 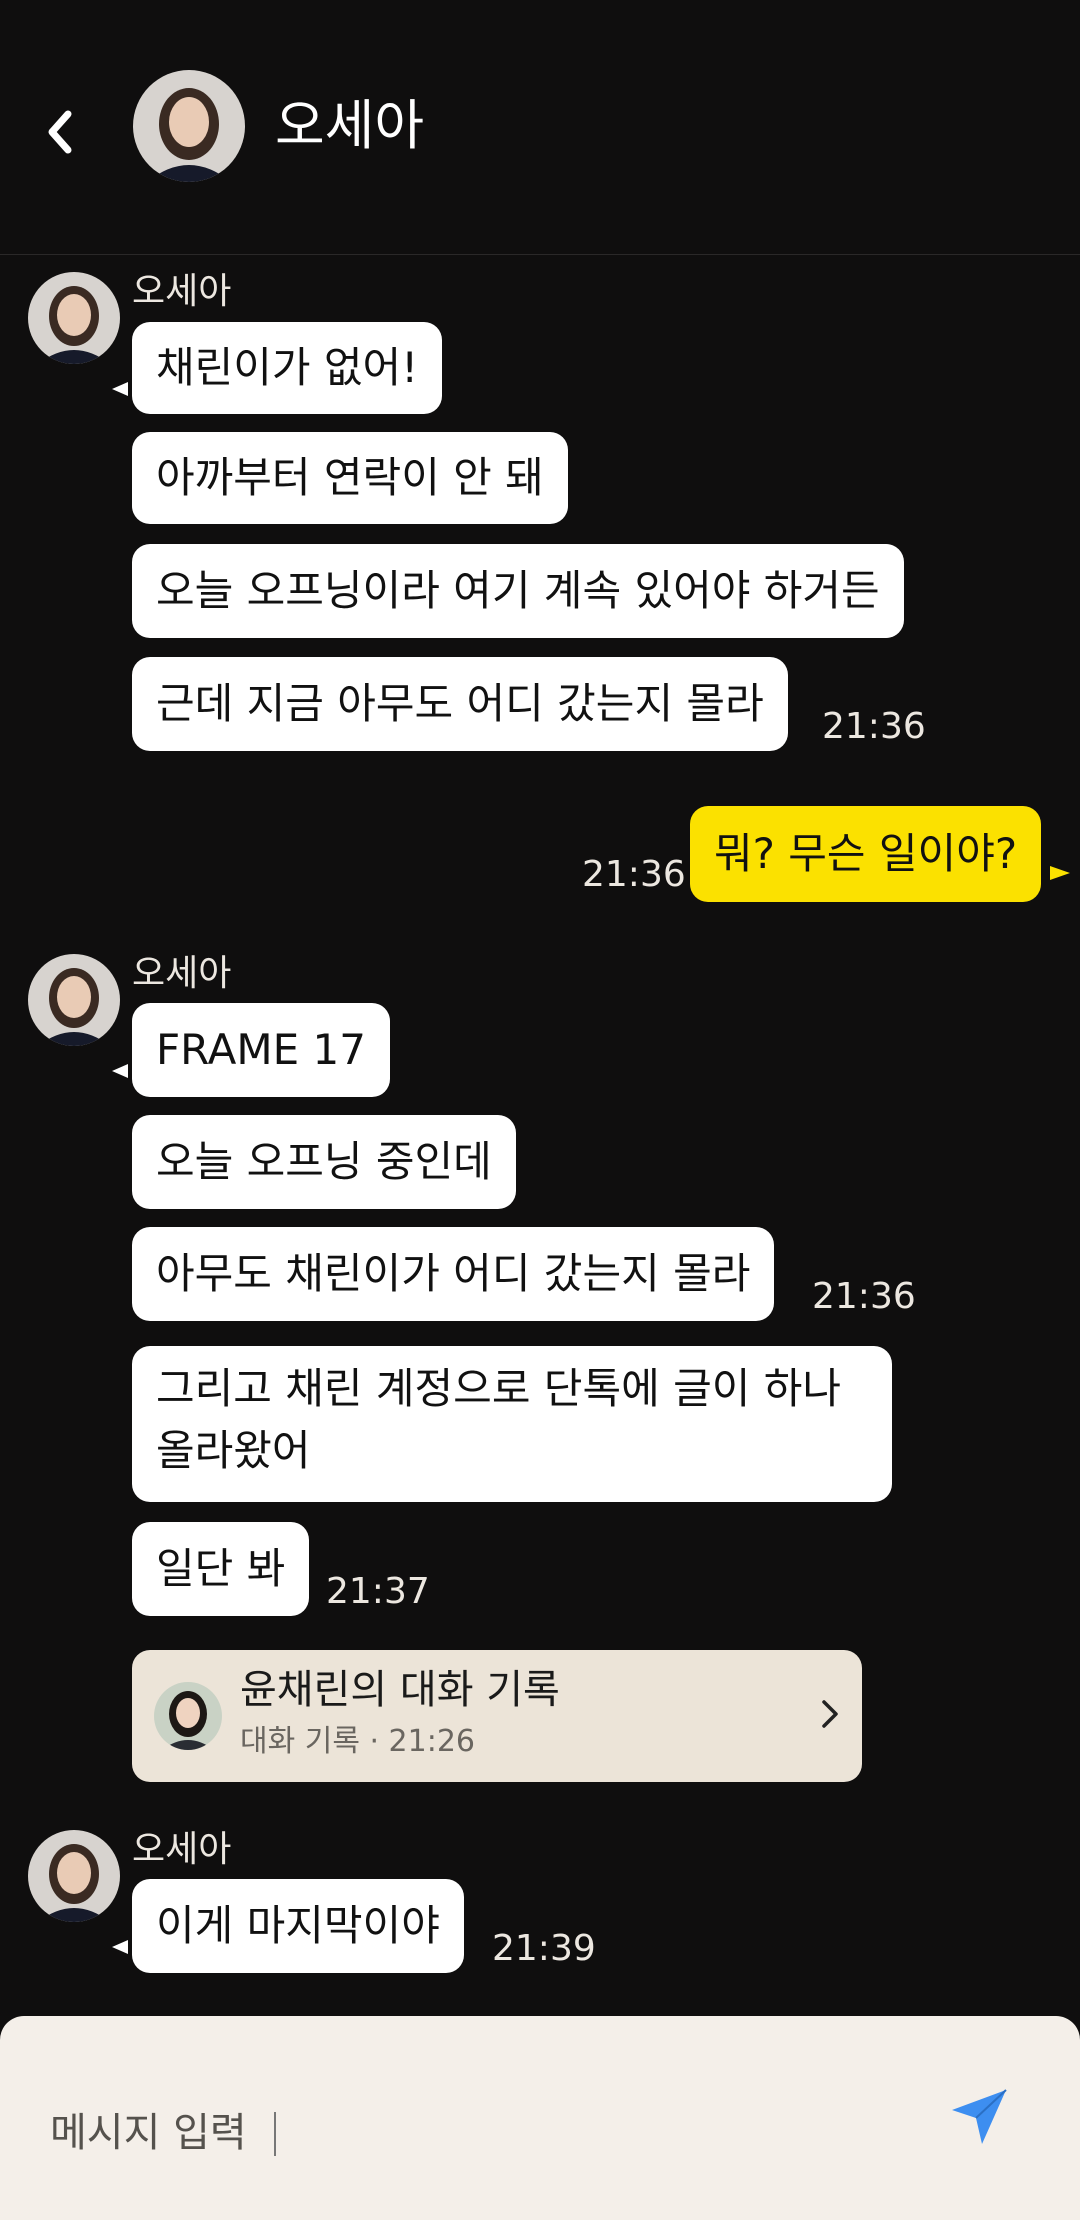 What do you see at coordinates (189, 126) in the screenshot?
I see `contact-avatar` at bounding box center [189, 126].